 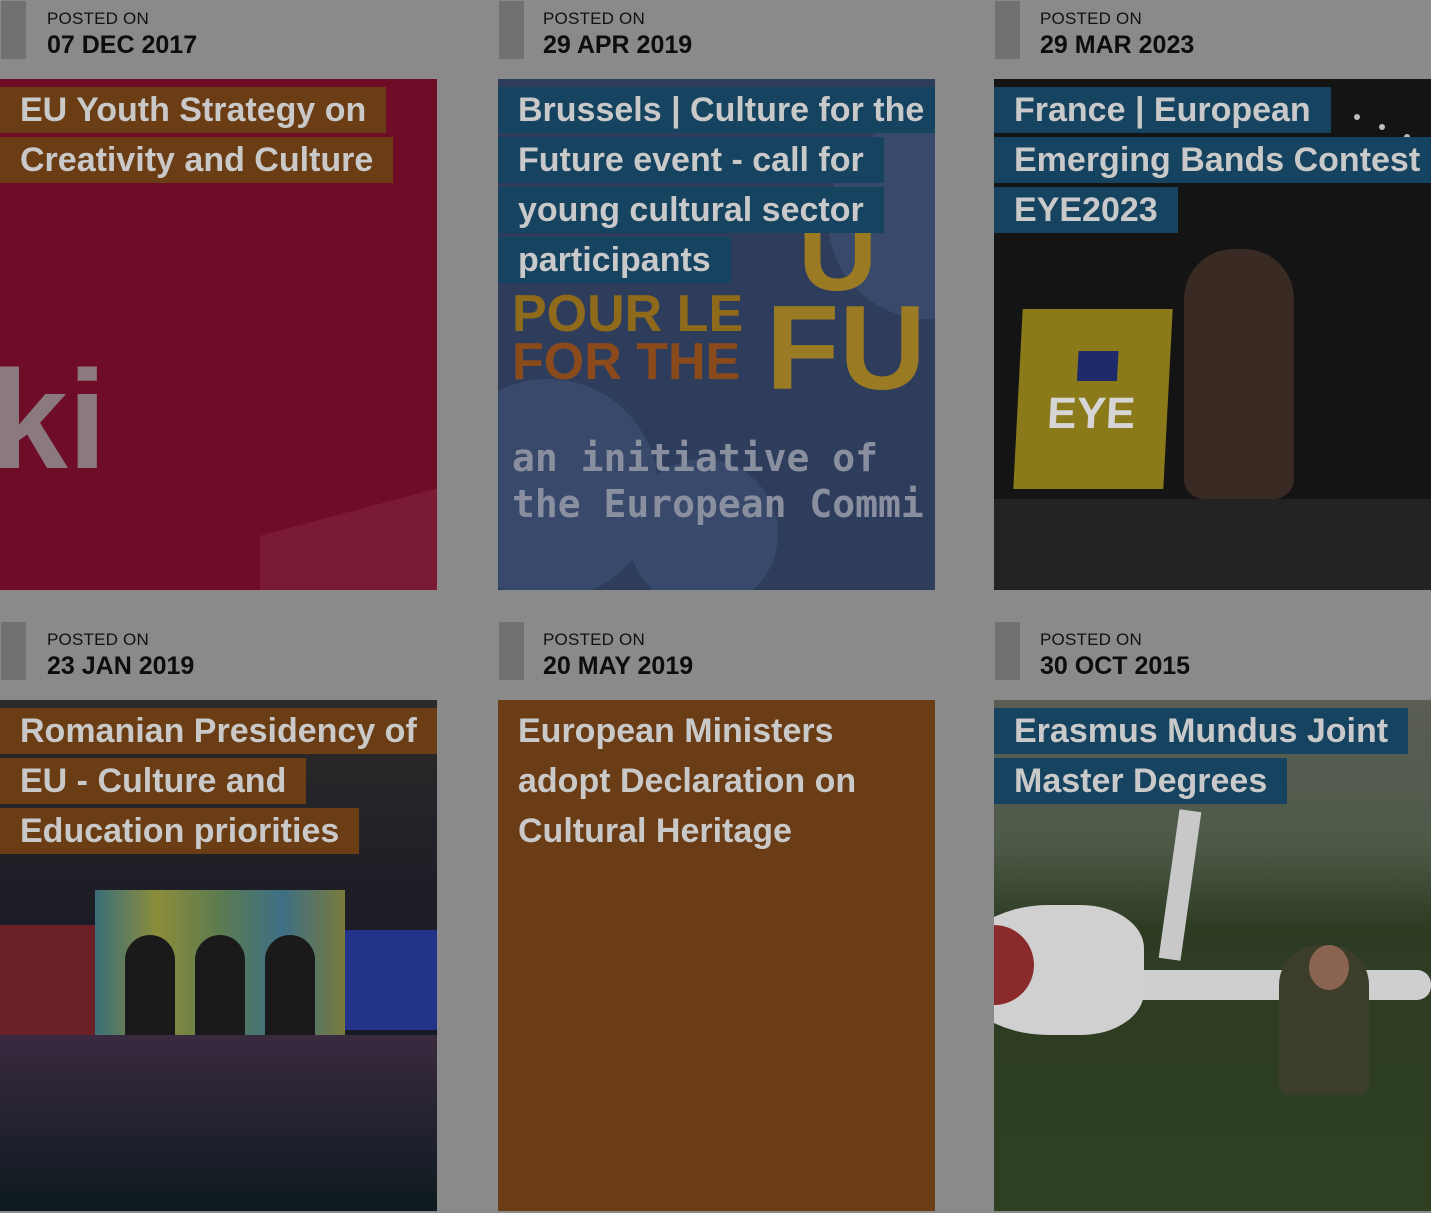 I want to click on post-date: 23 JAN 2019, so click(x=121, y=666).